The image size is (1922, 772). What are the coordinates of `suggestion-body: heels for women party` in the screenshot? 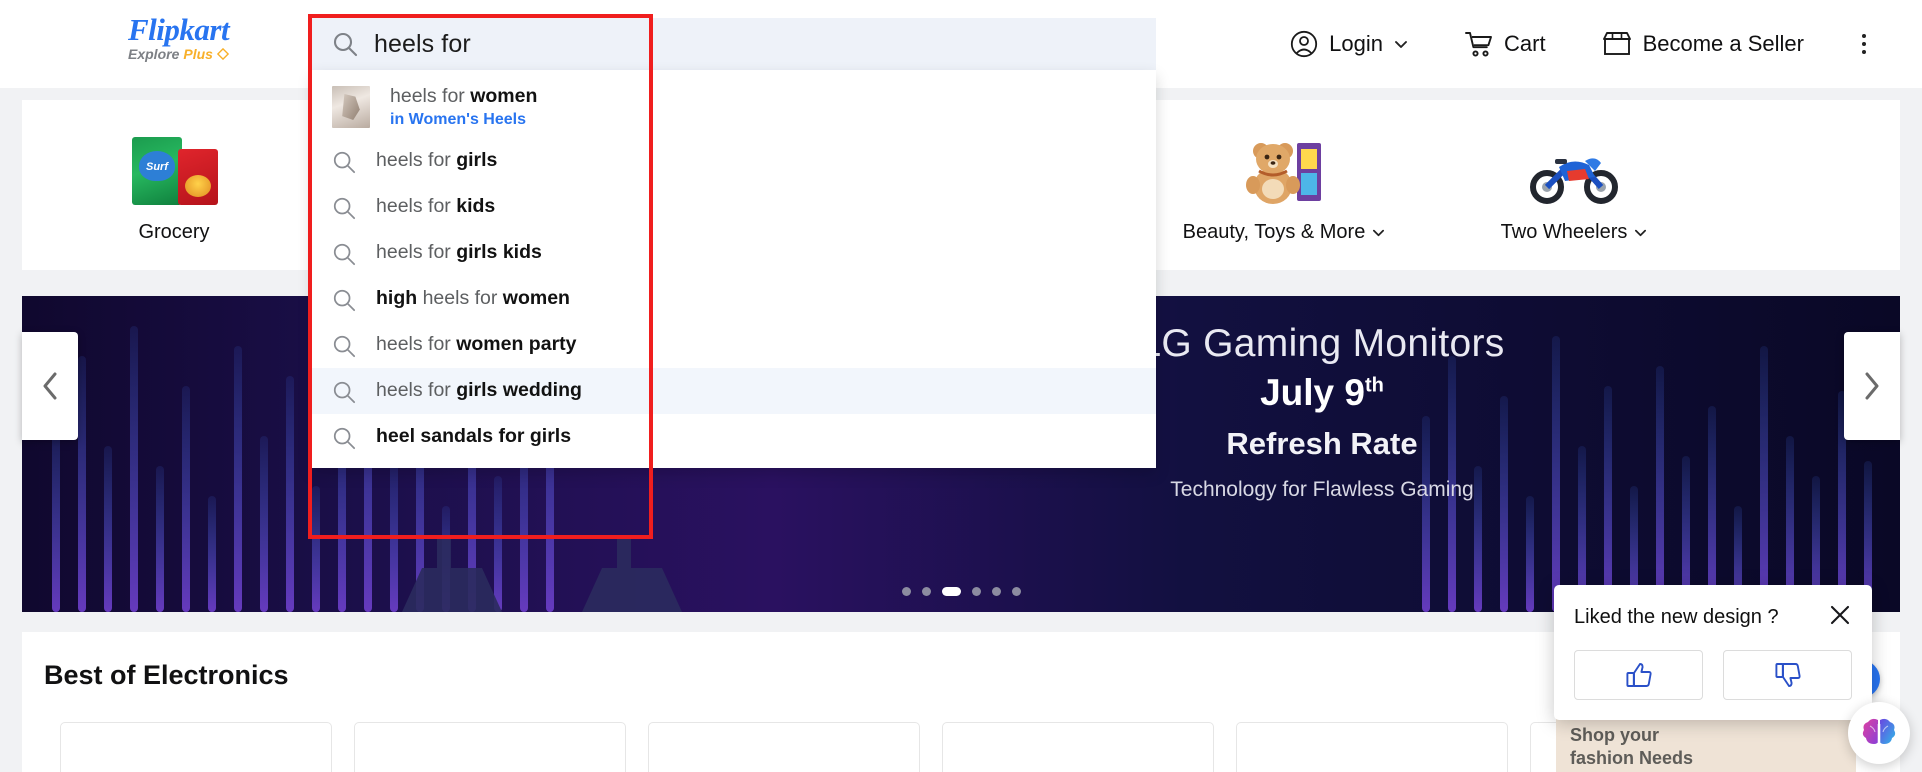 It's located at (476, 343).